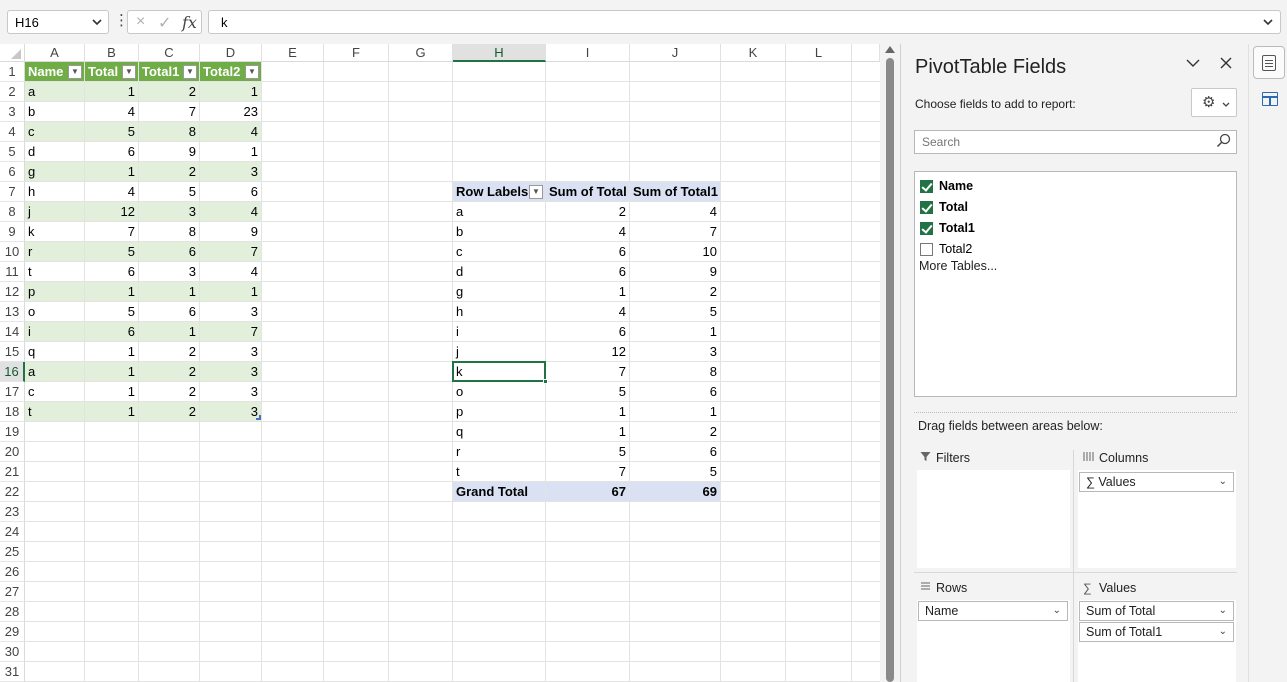 The width and height of the screenshot is (1287, 682). What do you see at coordinates (587, 491) in the screenshot?
I see `pivot-grand-total-cell: 67` at bounding box center [587, 491].